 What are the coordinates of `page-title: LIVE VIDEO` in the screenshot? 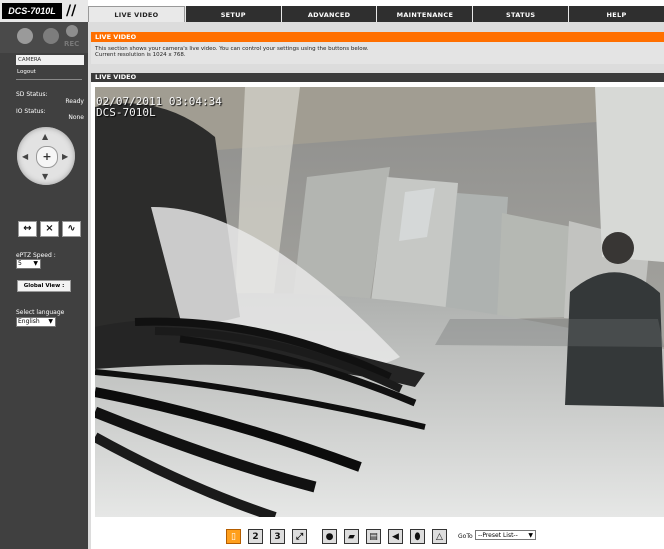 It's located at (377, 37).